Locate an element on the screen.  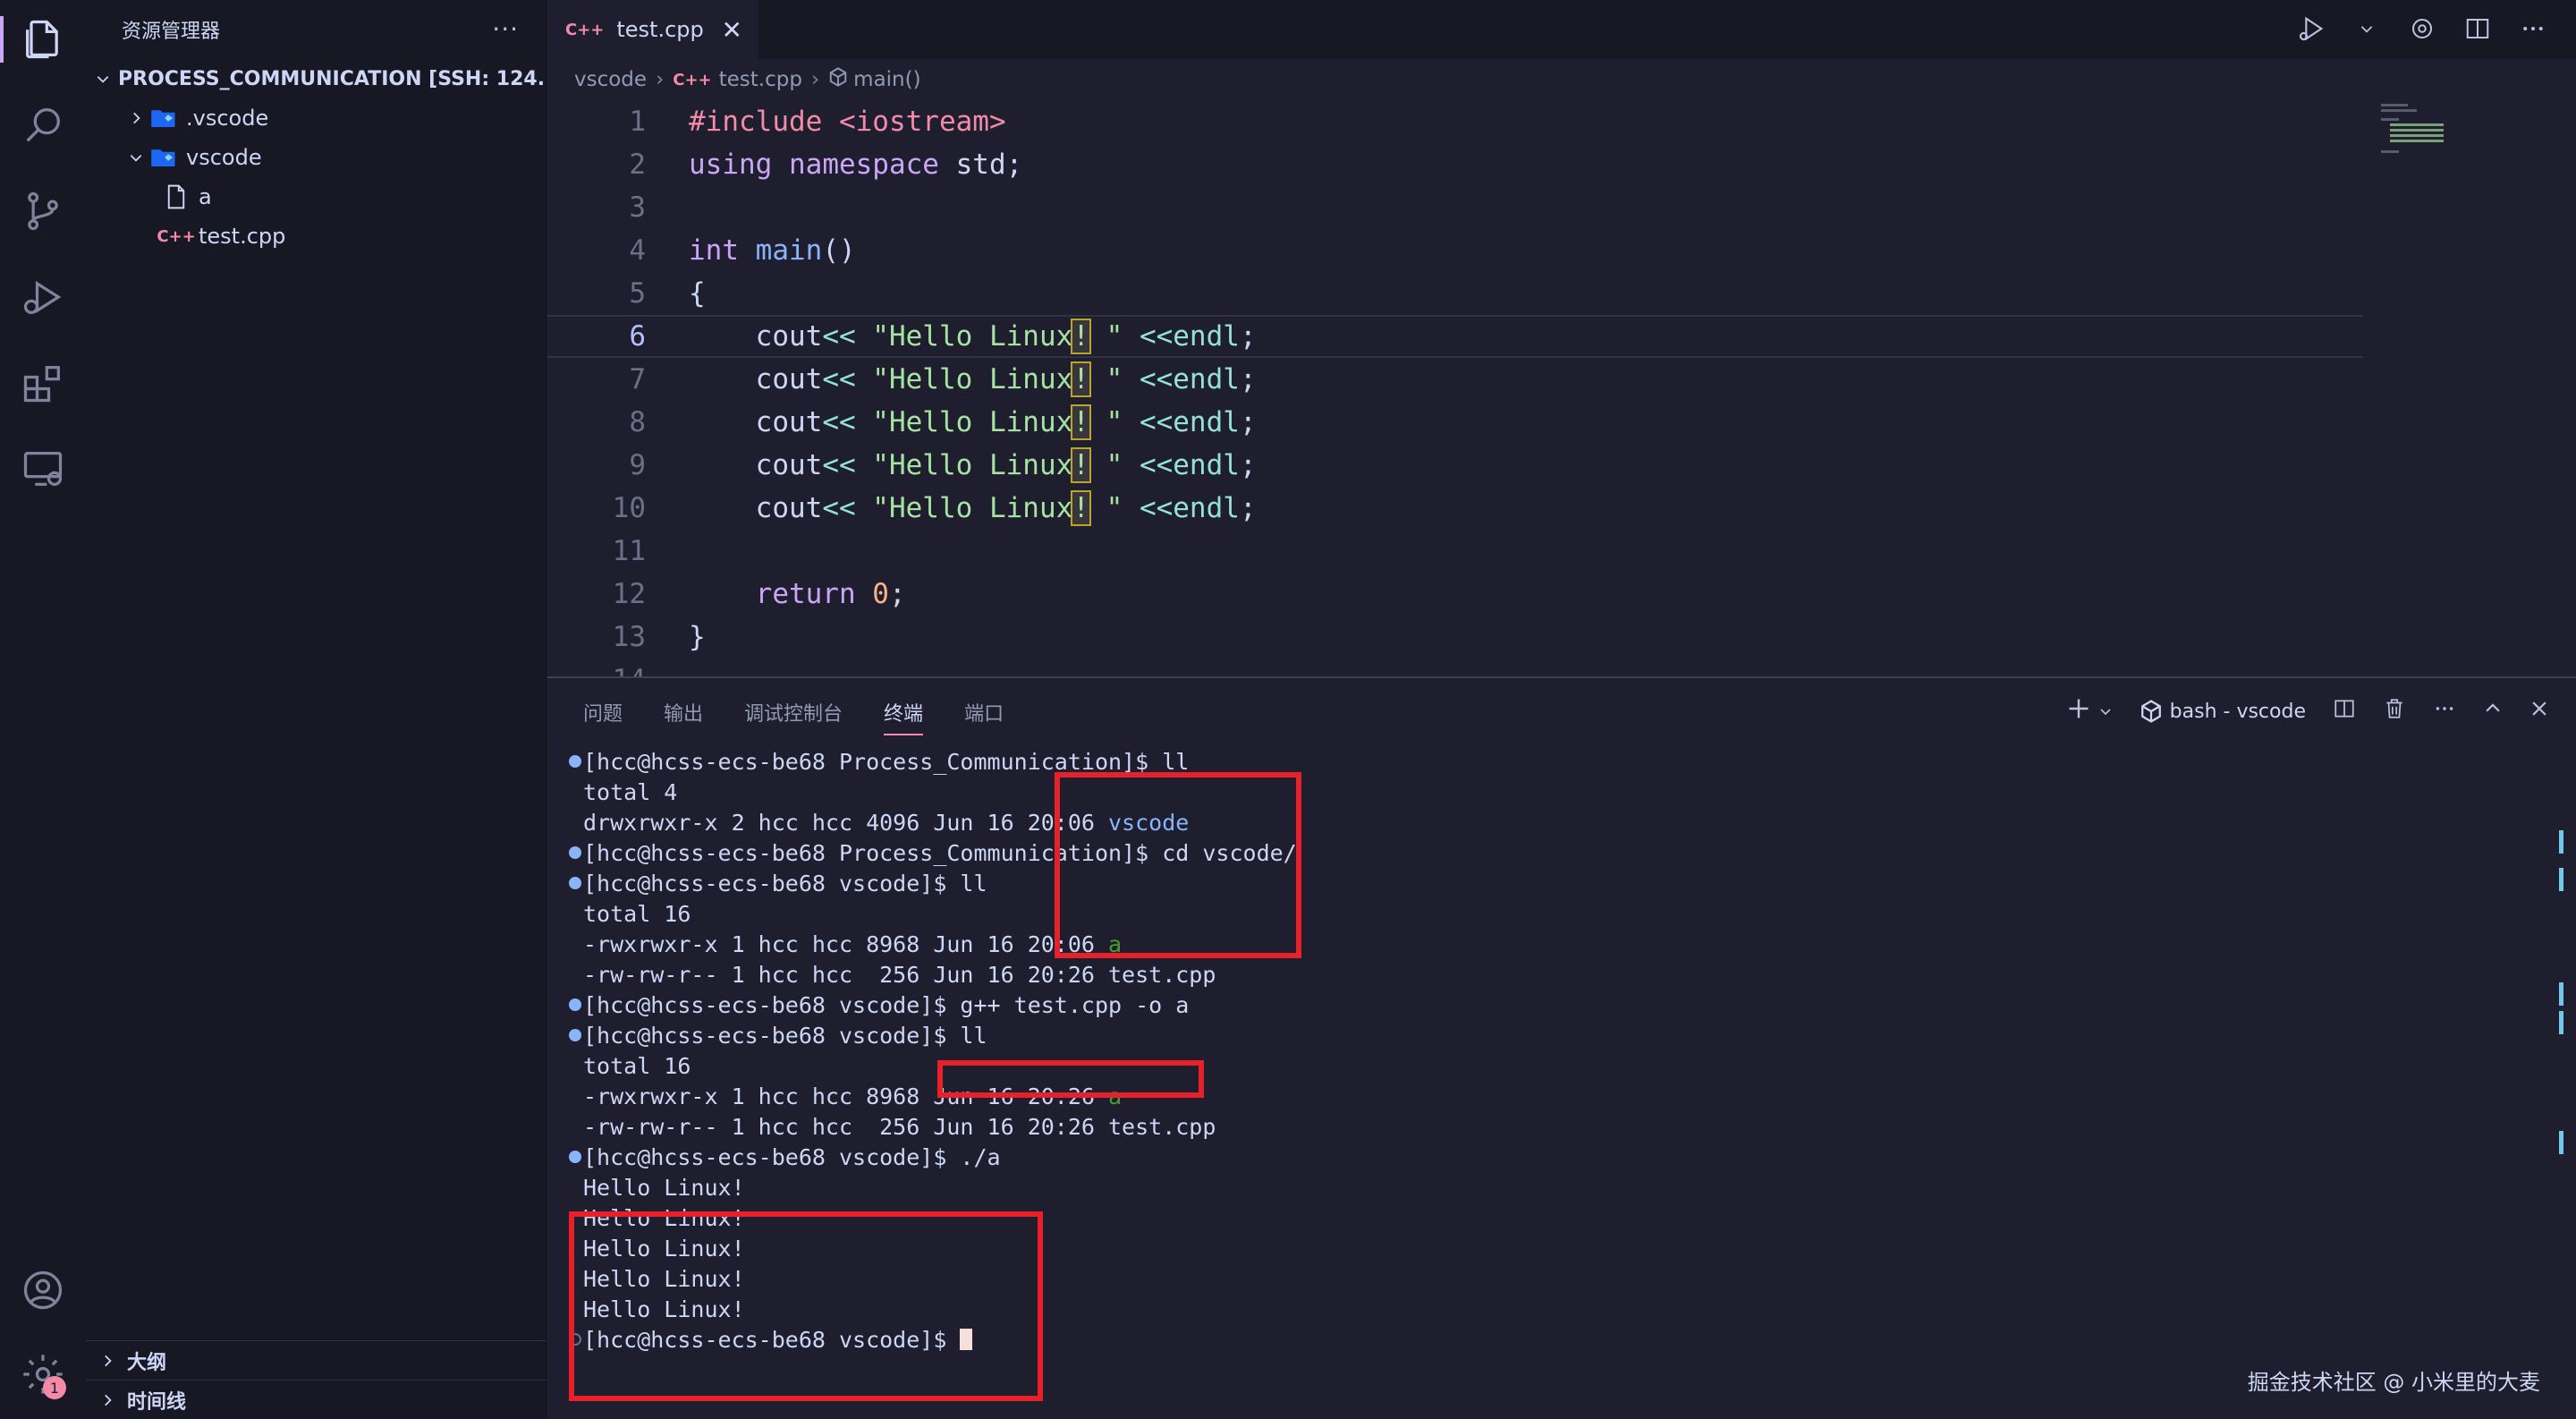
file-icon is located at coordinates (176, 196).